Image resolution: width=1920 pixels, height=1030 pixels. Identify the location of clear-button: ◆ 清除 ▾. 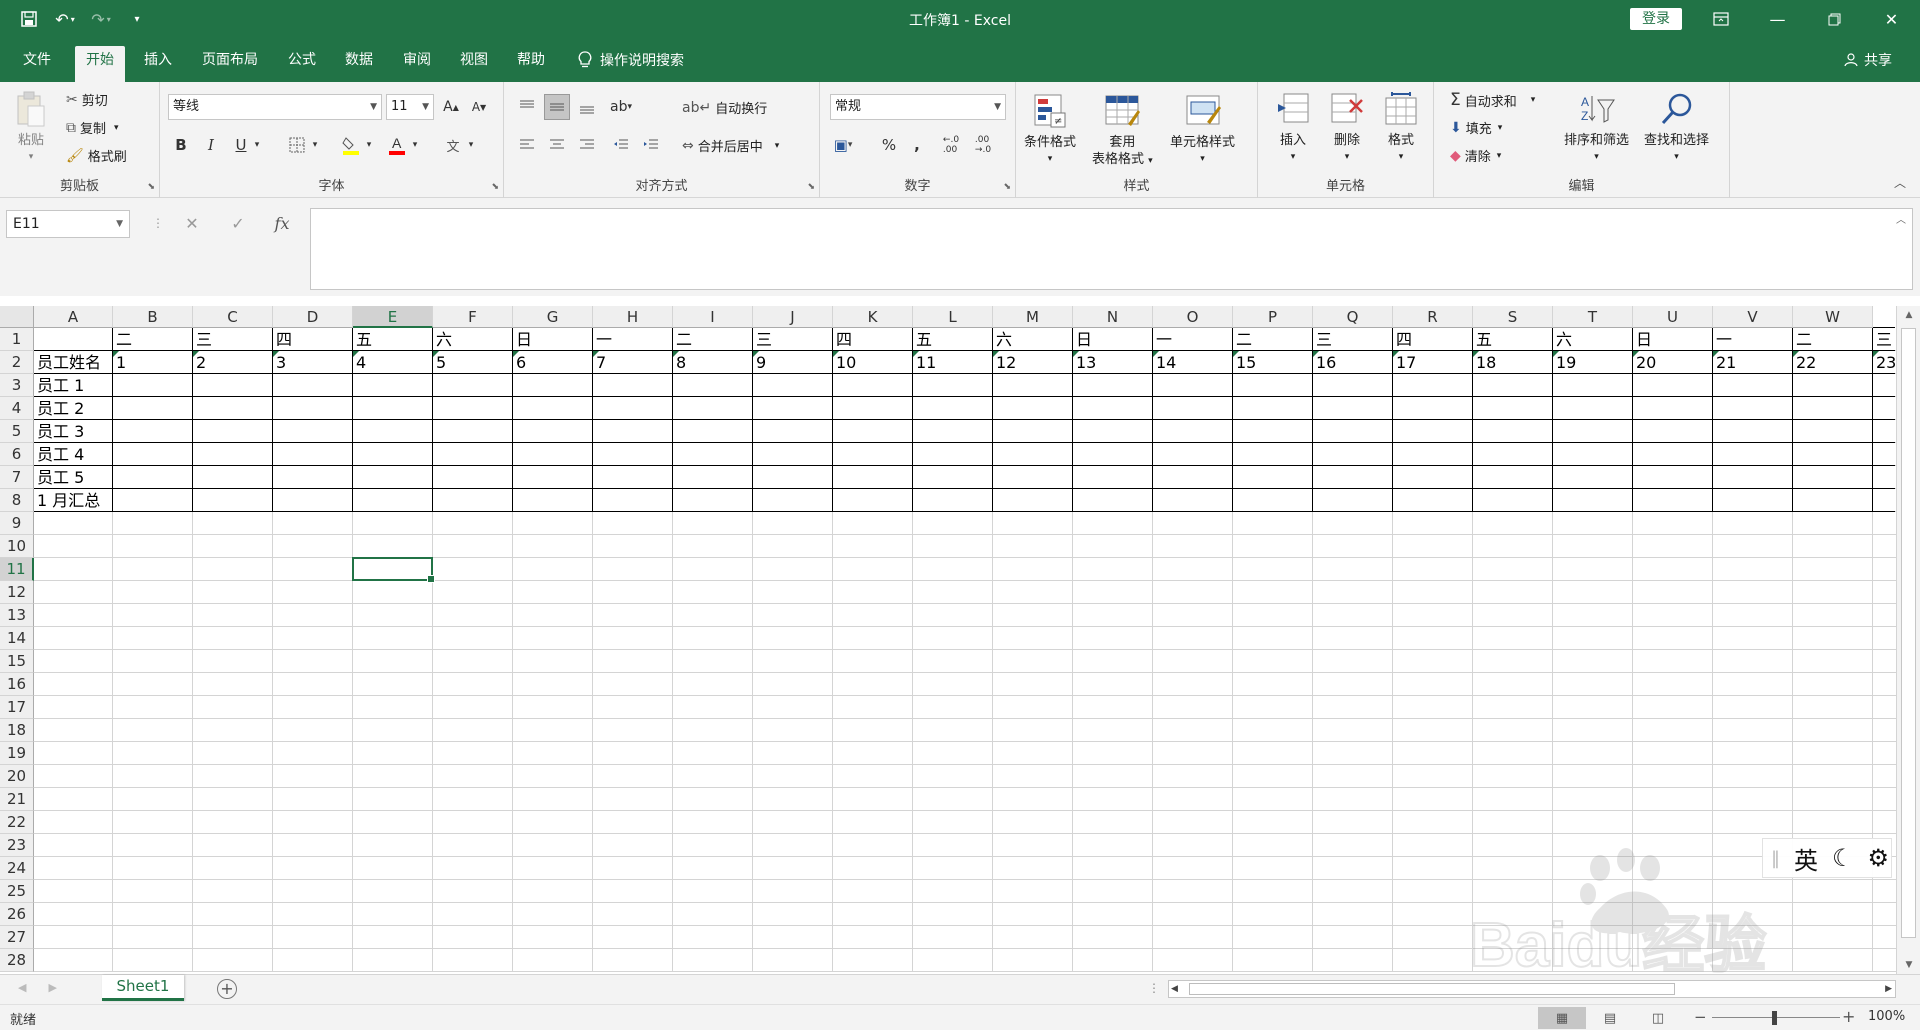
(1475, 156).